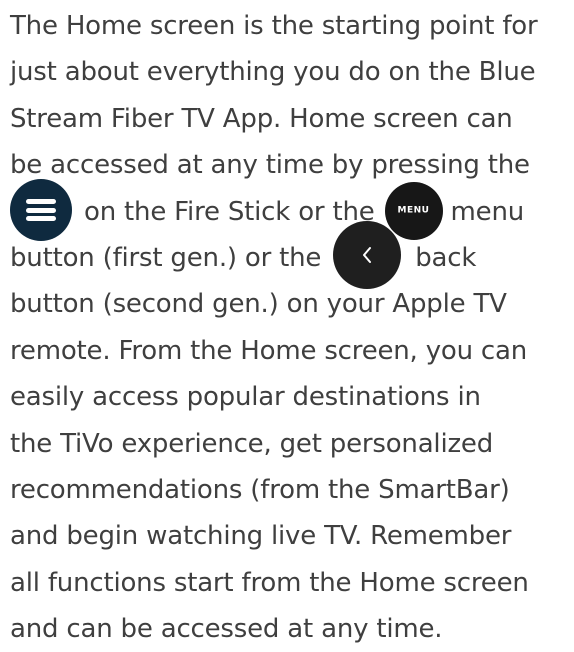  I want to click on paragraph-line-5-text-b: menu, so click(487, 211).